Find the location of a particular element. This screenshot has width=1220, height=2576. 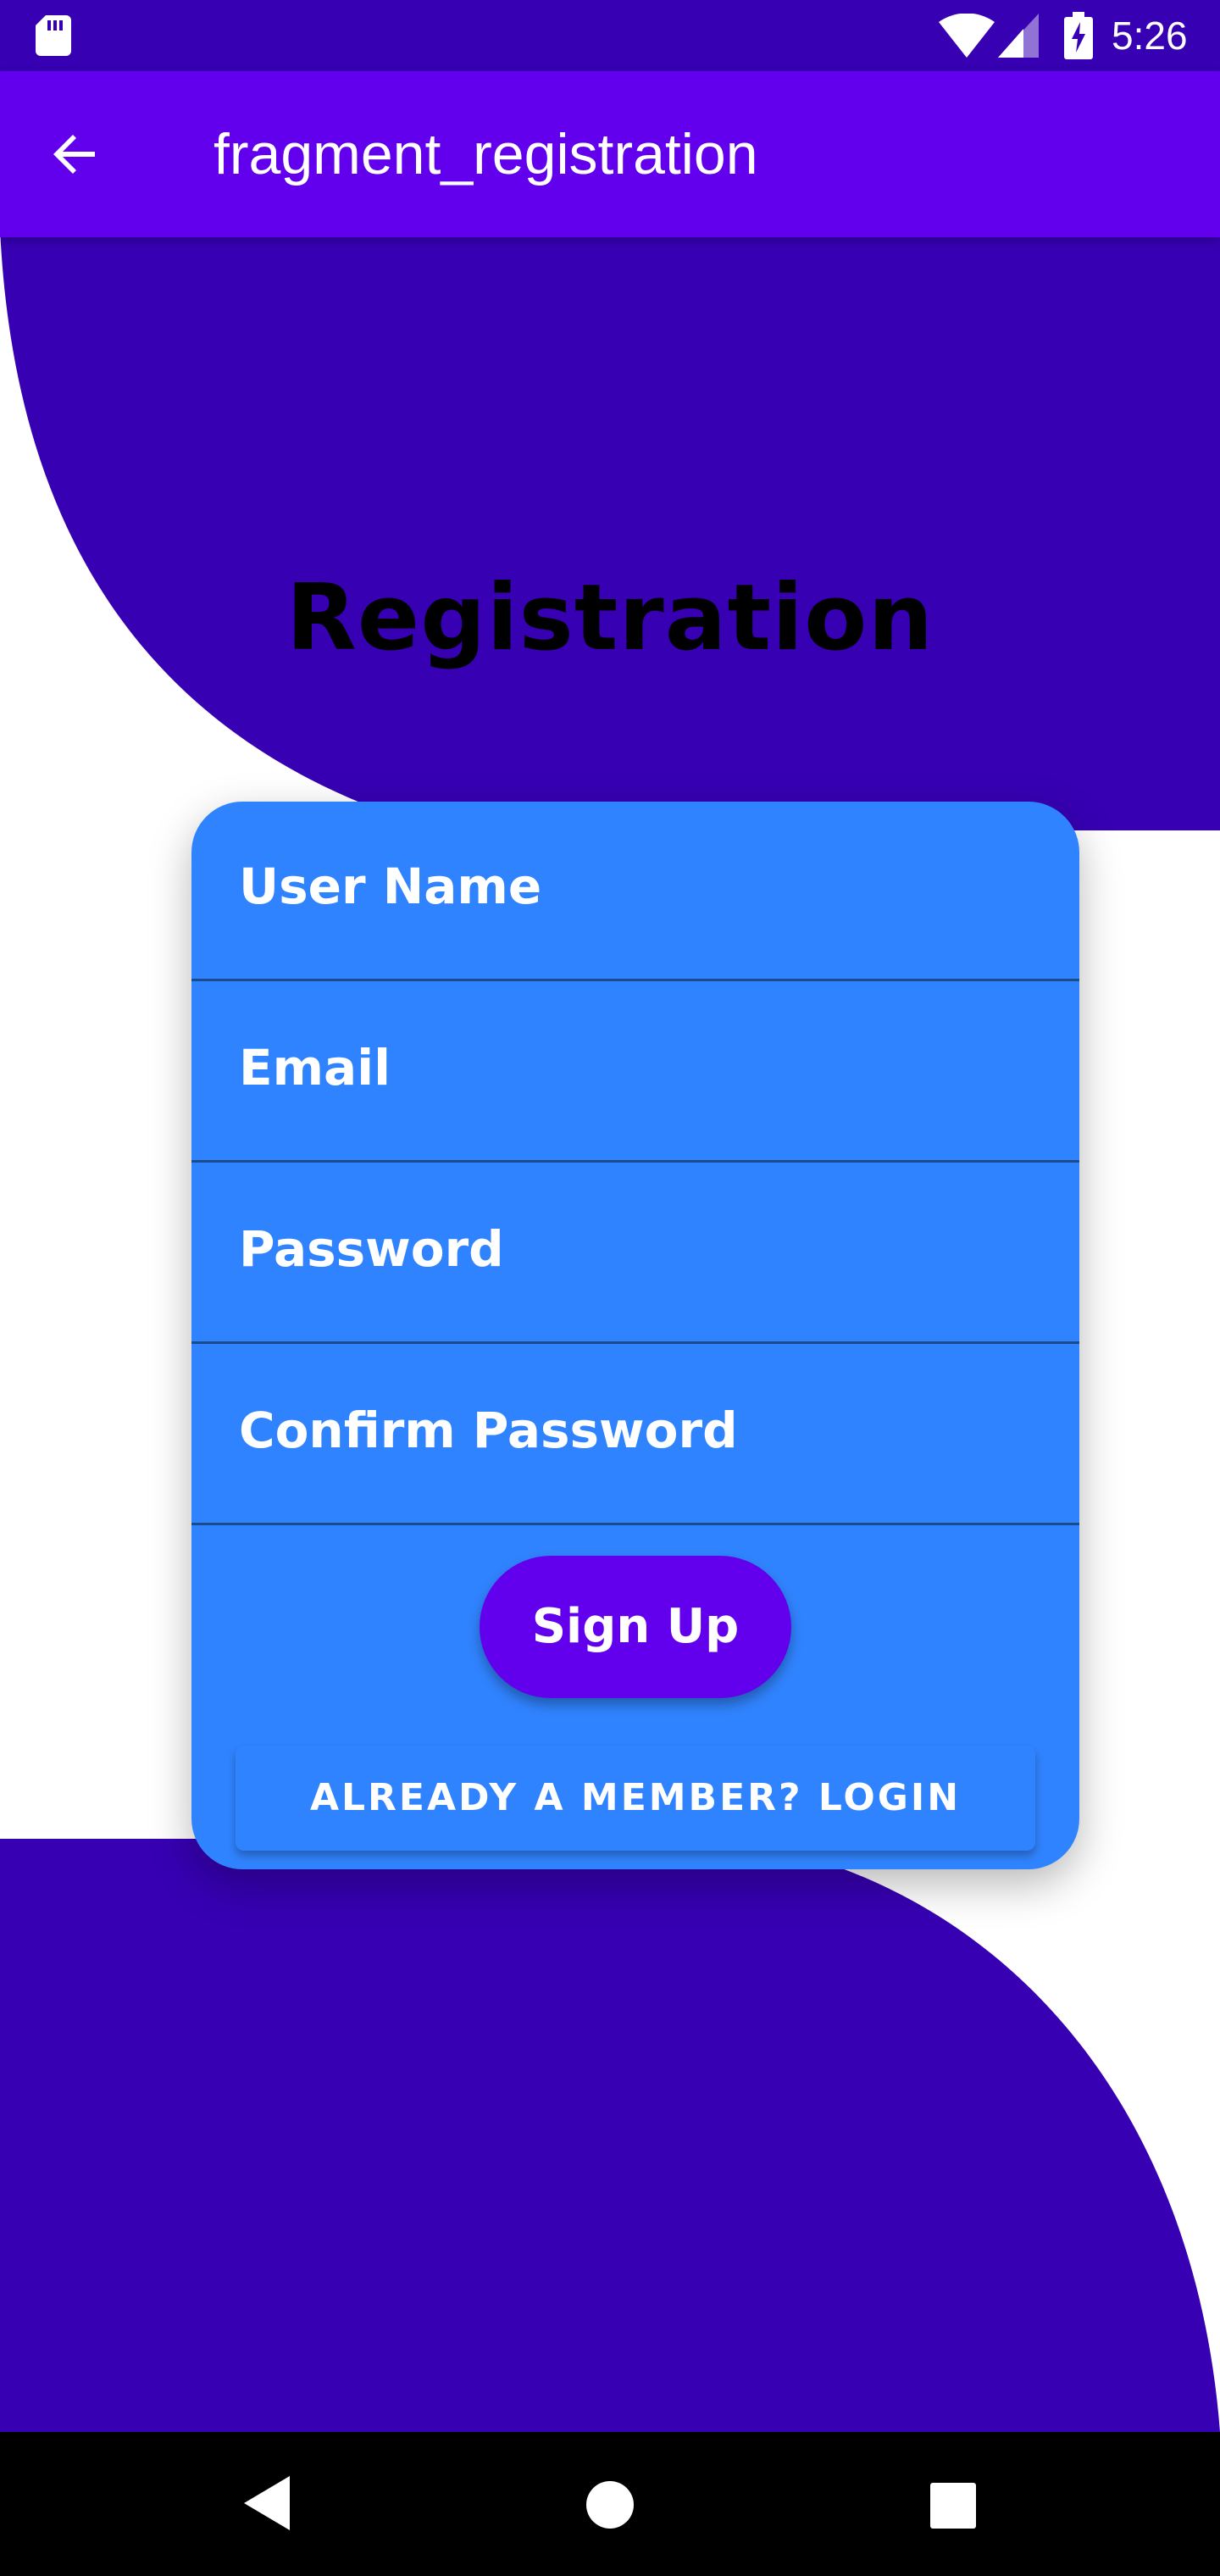

app-bar: fragment_registration is located at coordinates (610, 154).